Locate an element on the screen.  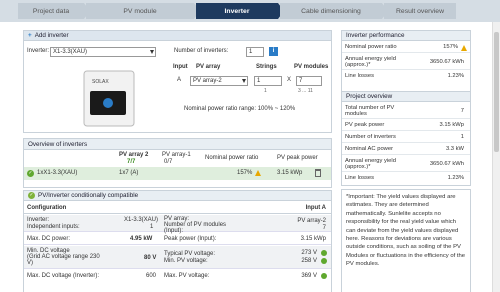
logo-text: SOLAX is located at coordinates (100, 82).